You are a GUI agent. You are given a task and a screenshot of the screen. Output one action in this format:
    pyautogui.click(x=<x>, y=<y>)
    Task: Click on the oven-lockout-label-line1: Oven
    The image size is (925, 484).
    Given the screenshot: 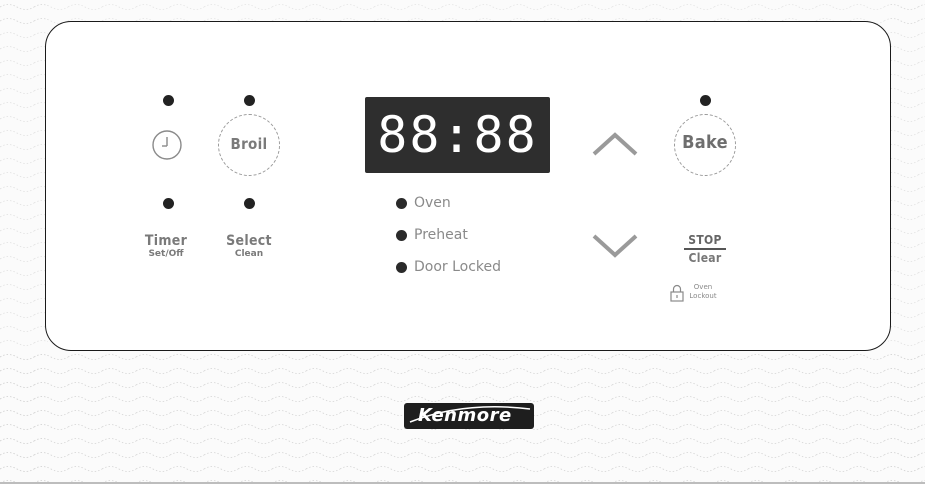 What is the action you would take?
    pyautogui.click(x=703, y=287)
    